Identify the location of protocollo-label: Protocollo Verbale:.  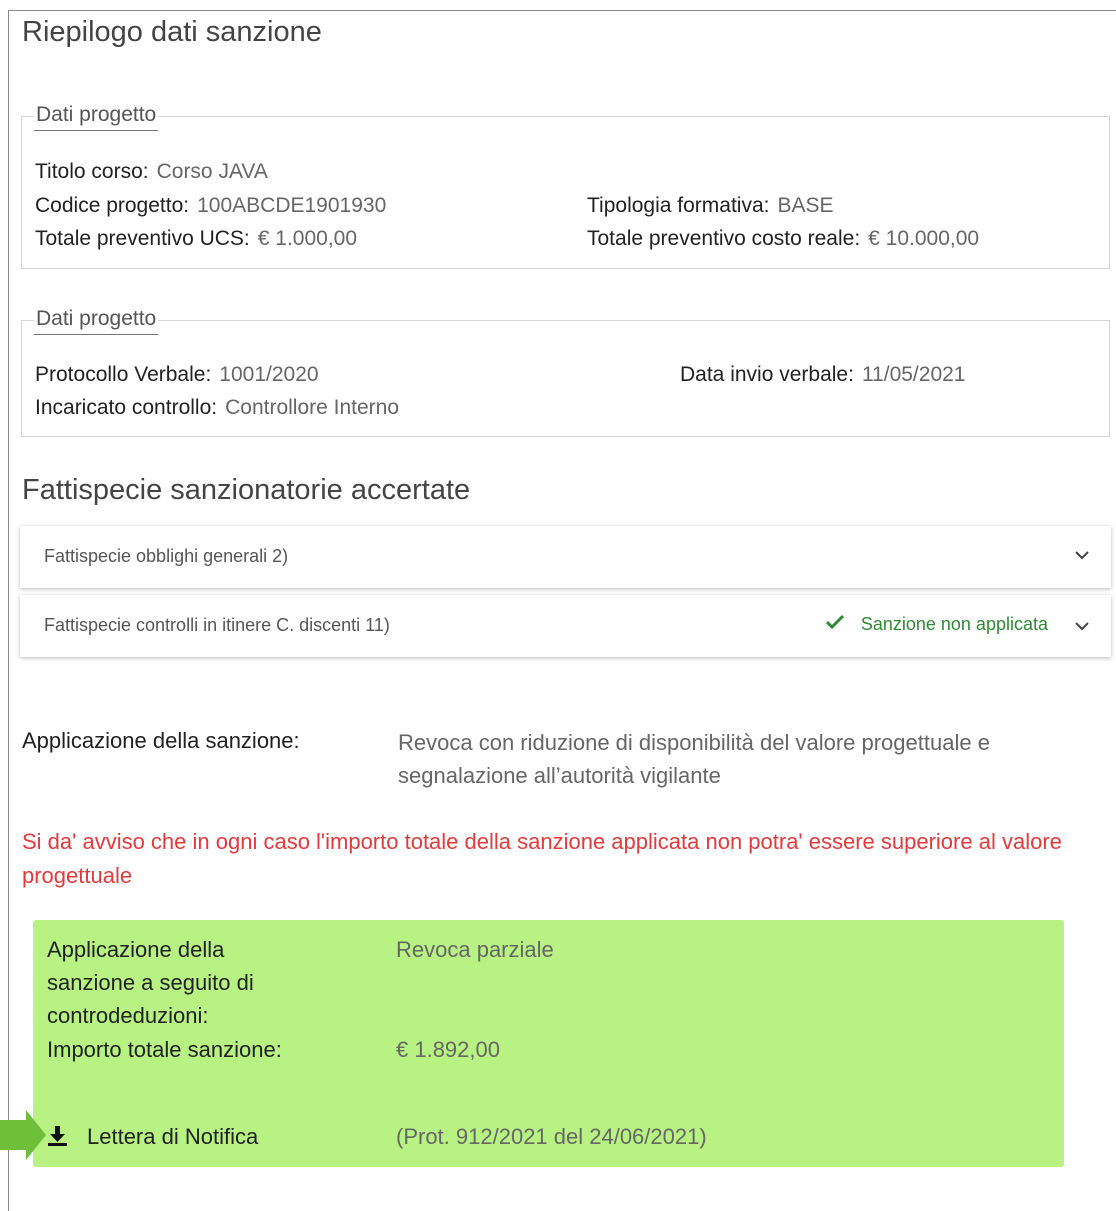
(123, 374).